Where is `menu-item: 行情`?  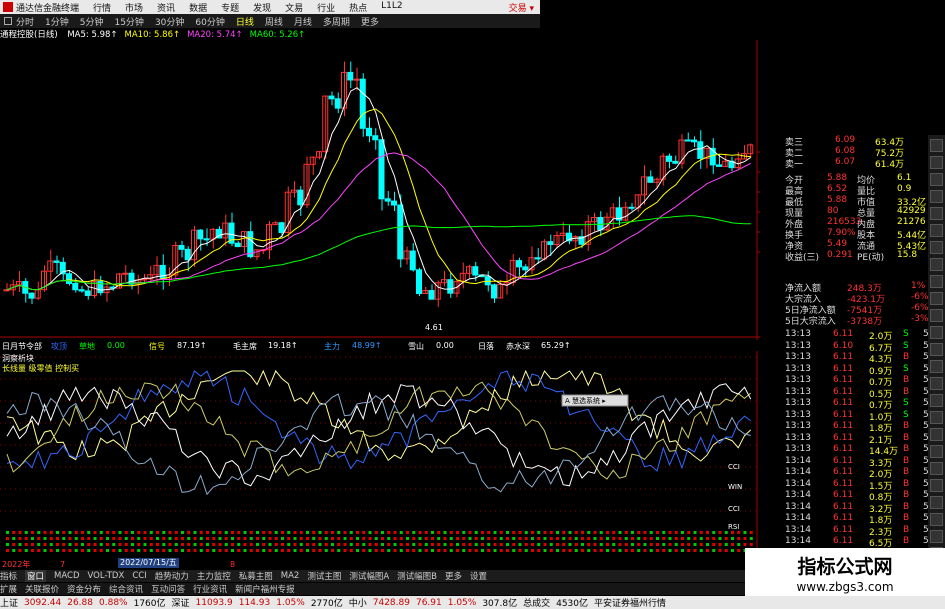 menu-item: 行情 is located at coordinates (102, 7).